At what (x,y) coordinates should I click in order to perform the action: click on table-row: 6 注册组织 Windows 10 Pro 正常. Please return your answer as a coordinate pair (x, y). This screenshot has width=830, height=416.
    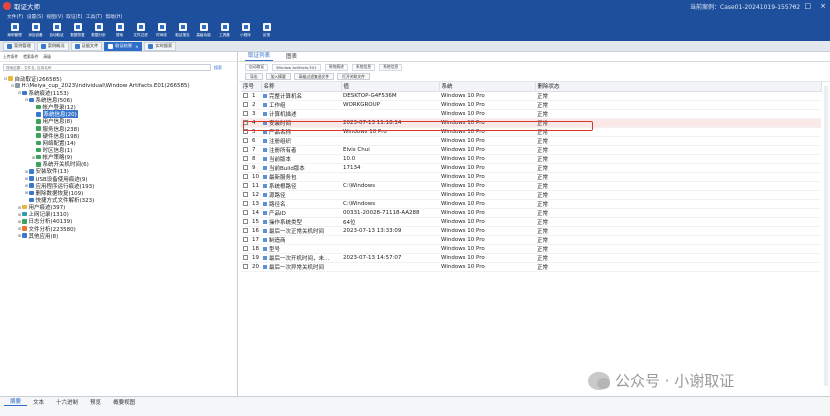
    Looking at the image, I should click on (531, 141).